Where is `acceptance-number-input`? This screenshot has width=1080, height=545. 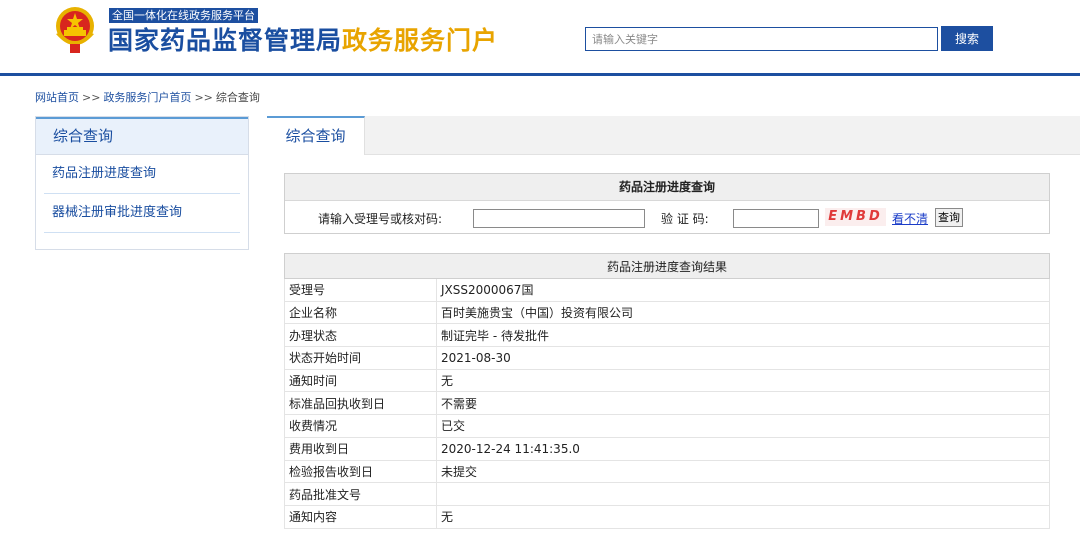 acceptance-number-input is located at coordinates (559, 218).